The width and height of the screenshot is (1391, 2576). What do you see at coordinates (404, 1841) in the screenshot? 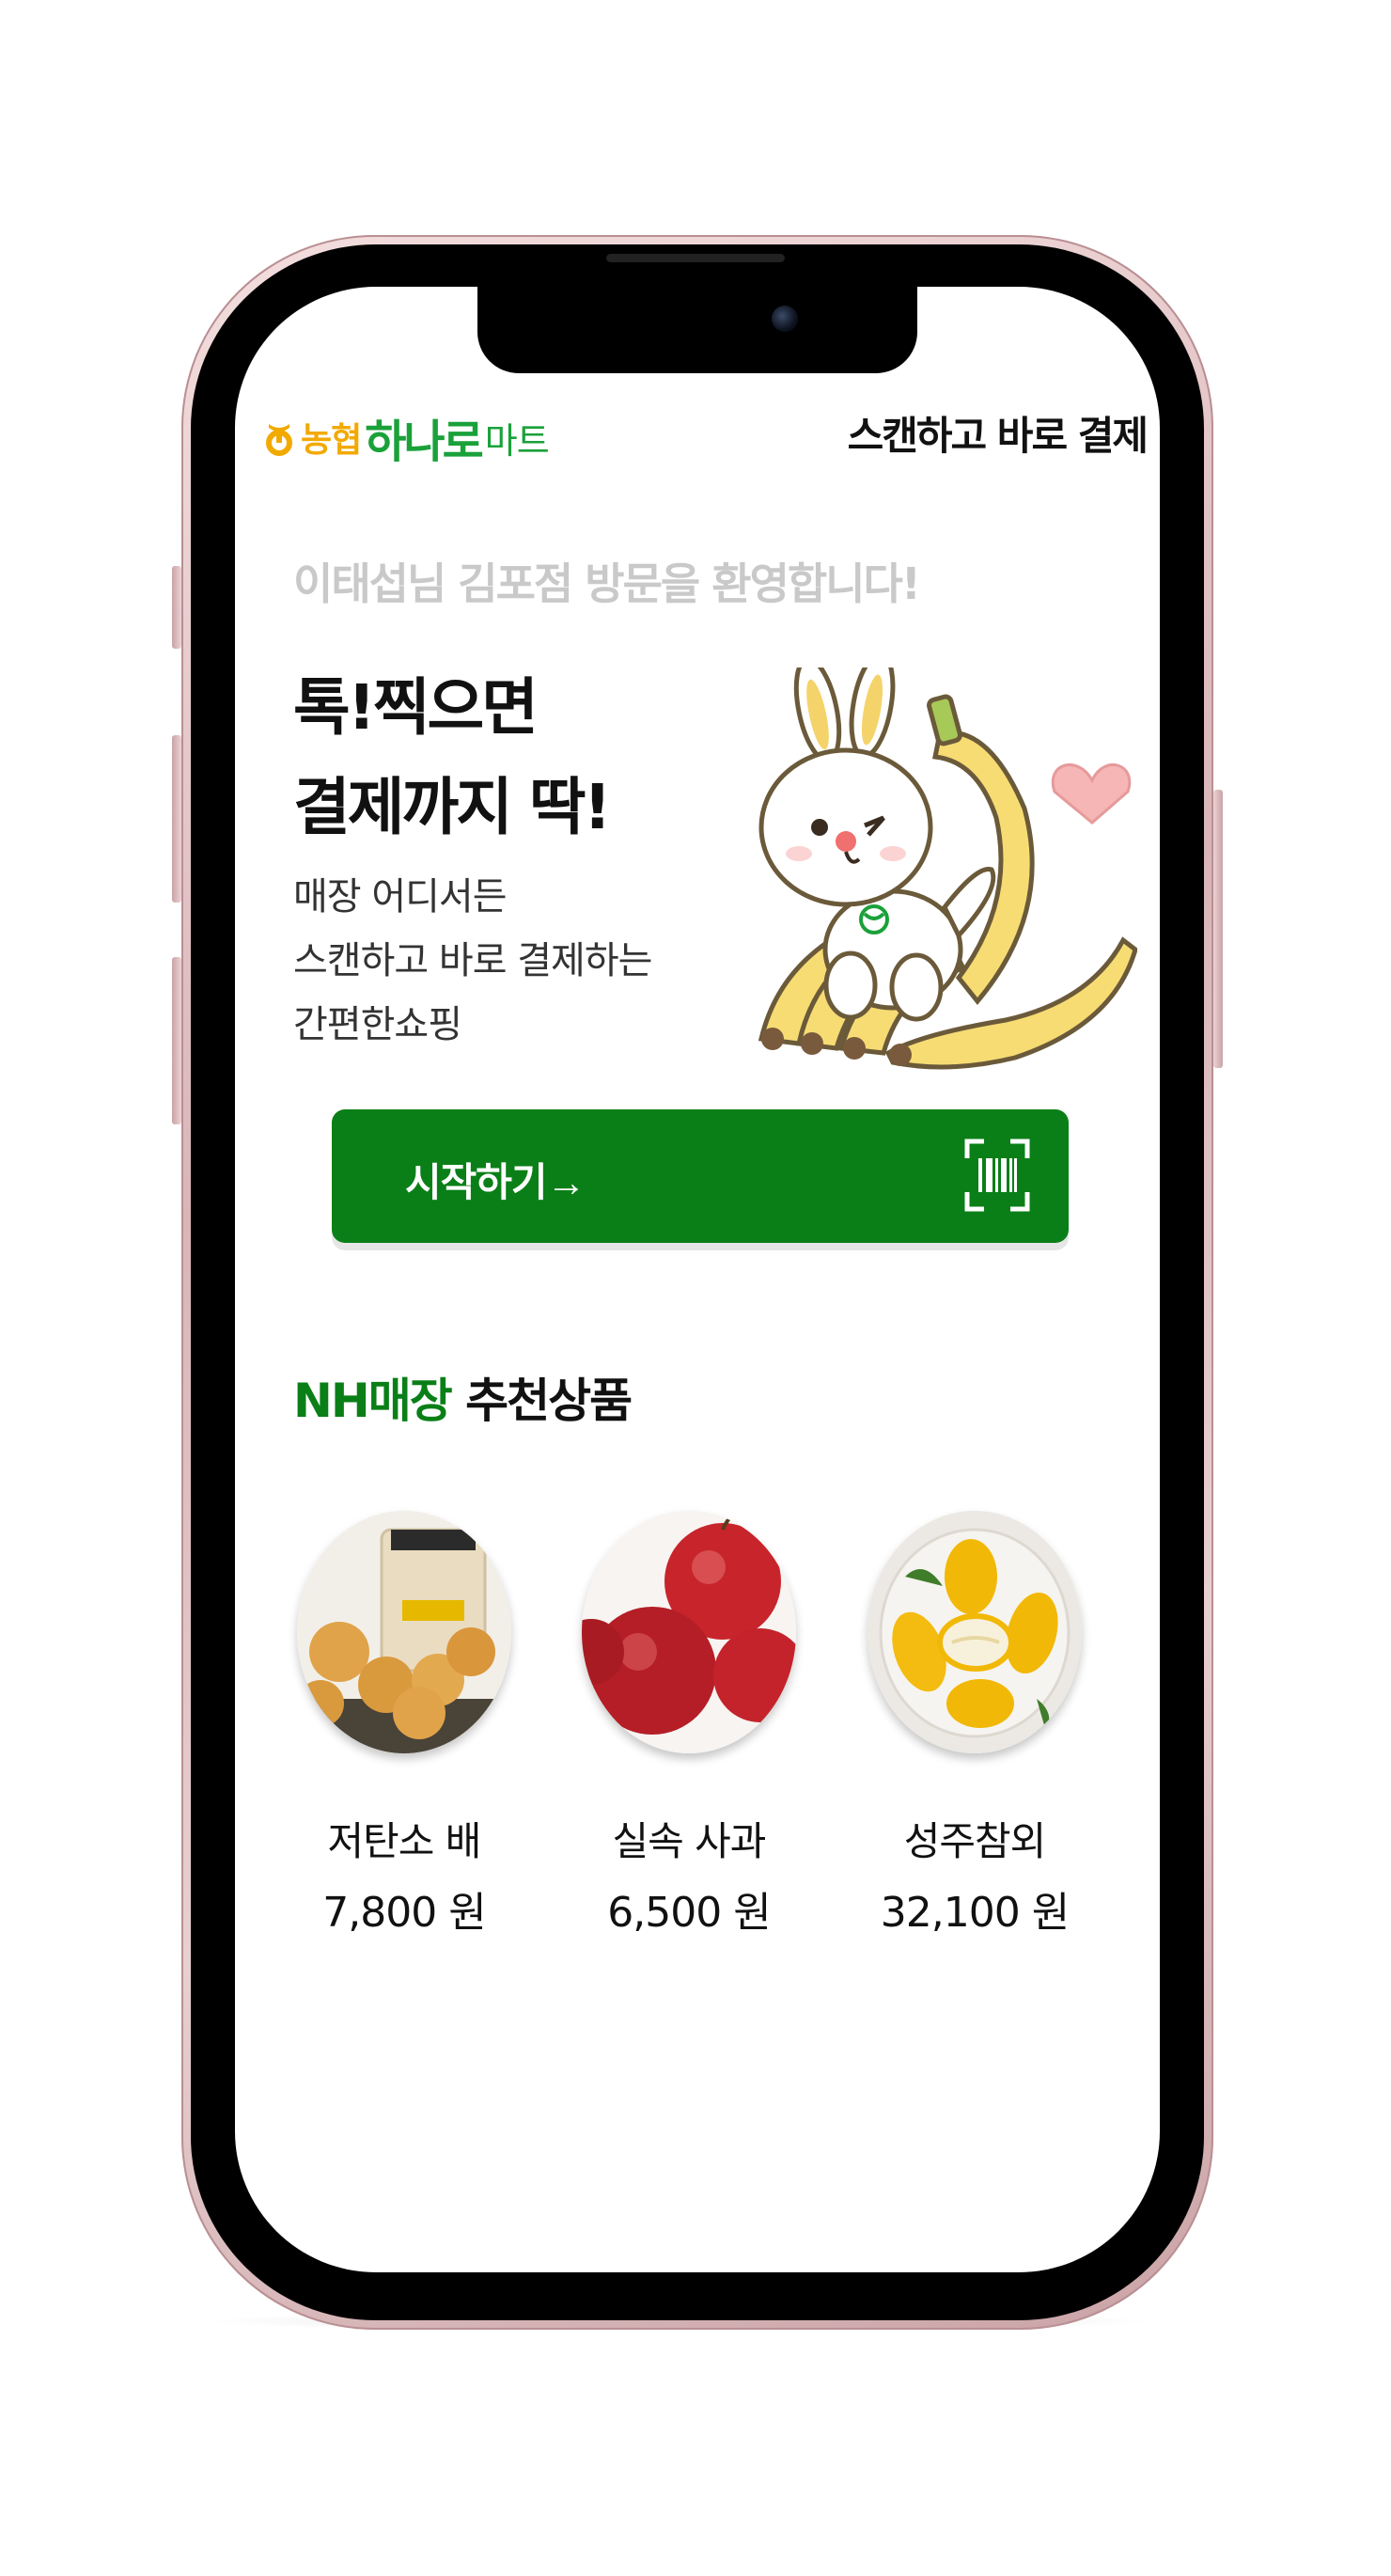
I see `product-name: 저탄소 배` at bounding box center [404, 1841].